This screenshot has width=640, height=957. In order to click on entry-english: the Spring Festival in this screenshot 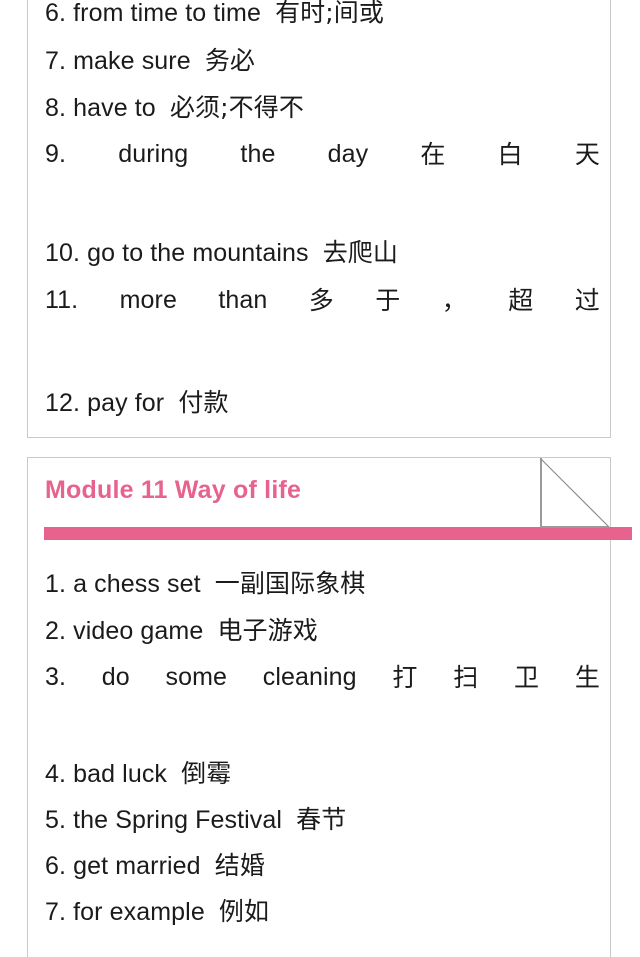, I will do `click(178, 820)`.